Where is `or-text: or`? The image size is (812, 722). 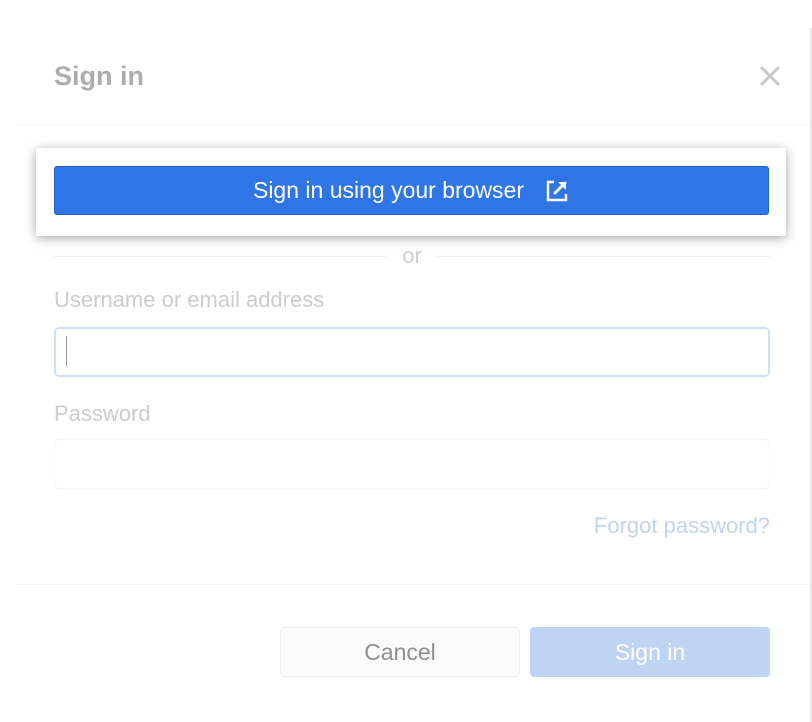 or-text: or is located at coordinates (412, 255).